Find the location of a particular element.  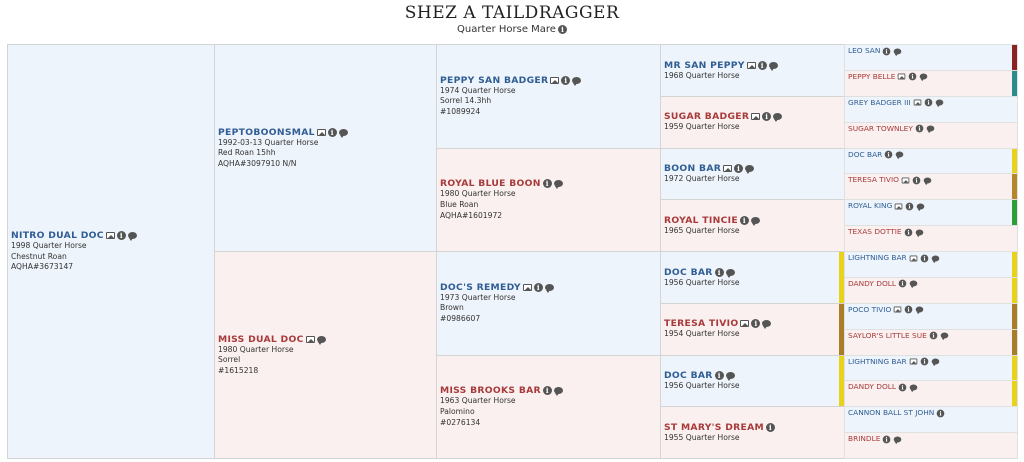

horse-name-link: SUGAR TOWNLEY i is located at coordinates (891, 129).